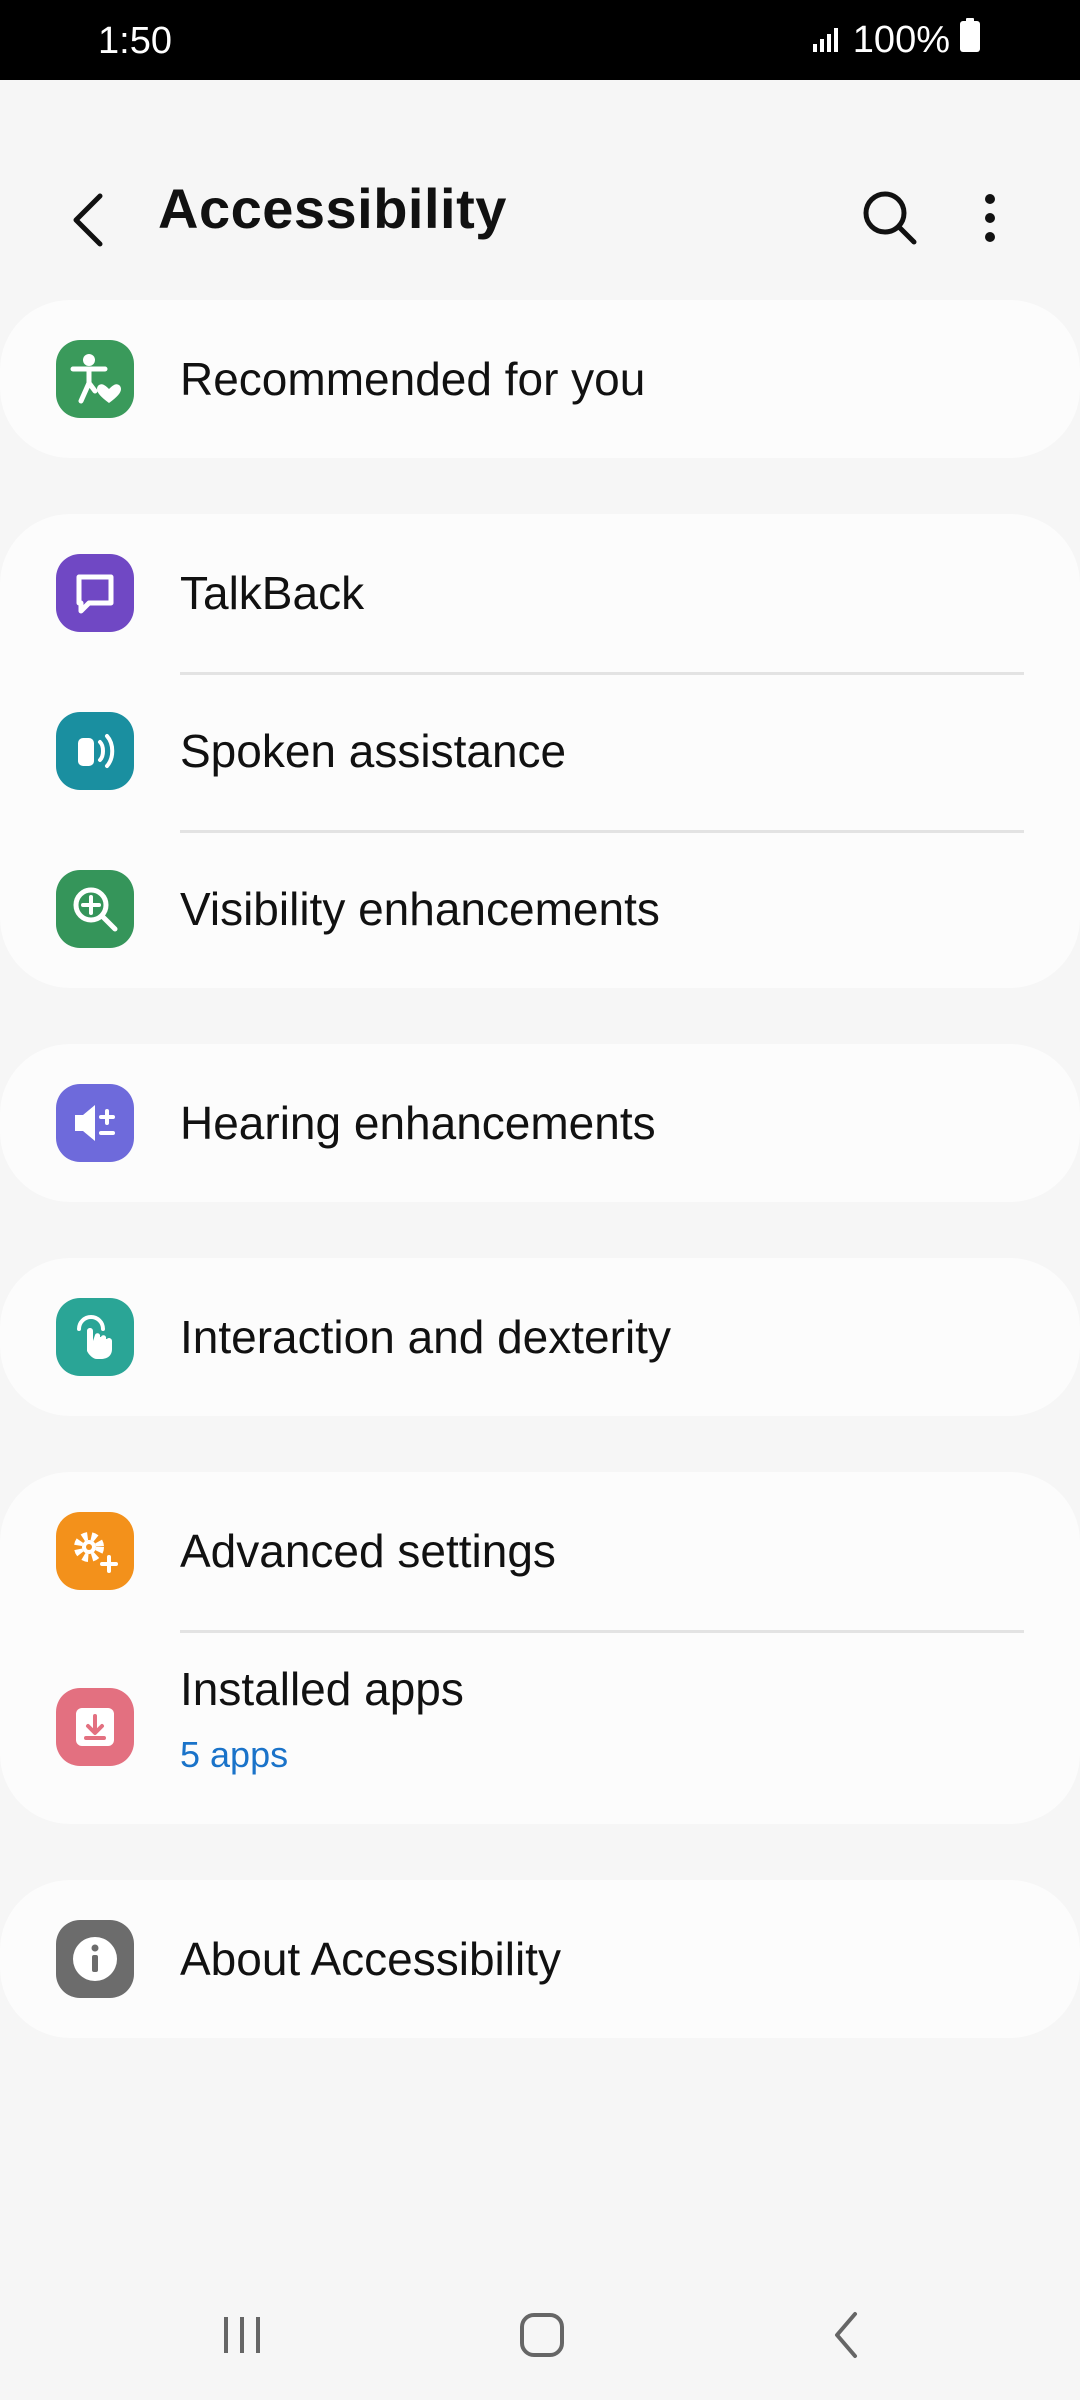  What do you see at coordinates (540, 40) in the screenshot?
I see `status-bar: 1:50 100%` at bounding box center [540, 40].